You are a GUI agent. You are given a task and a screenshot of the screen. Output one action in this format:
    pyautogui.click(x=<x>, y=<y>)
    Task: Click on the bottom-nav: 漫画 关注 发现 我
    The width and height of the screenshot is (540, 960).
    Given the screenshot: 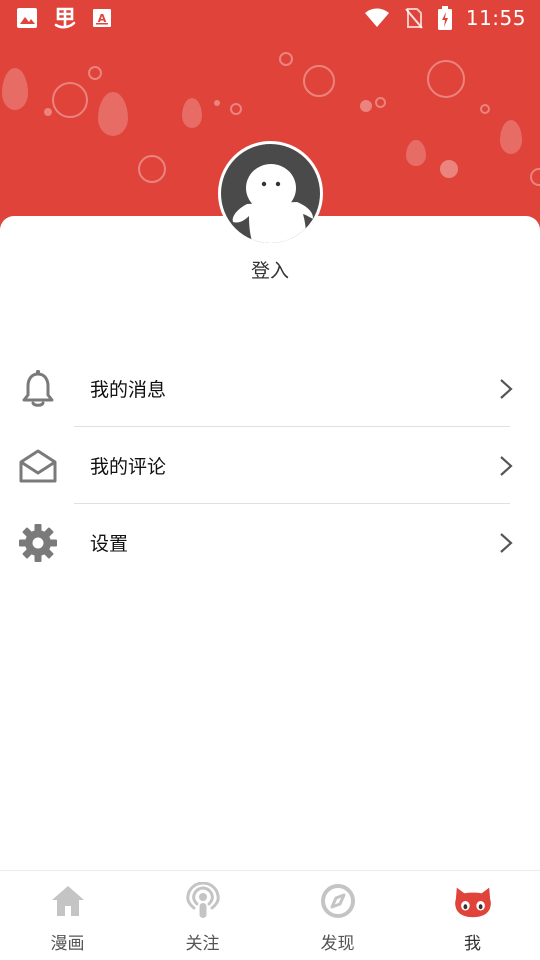 What is the action you would take?
    pyautogui.click(x=270, y=915)
    